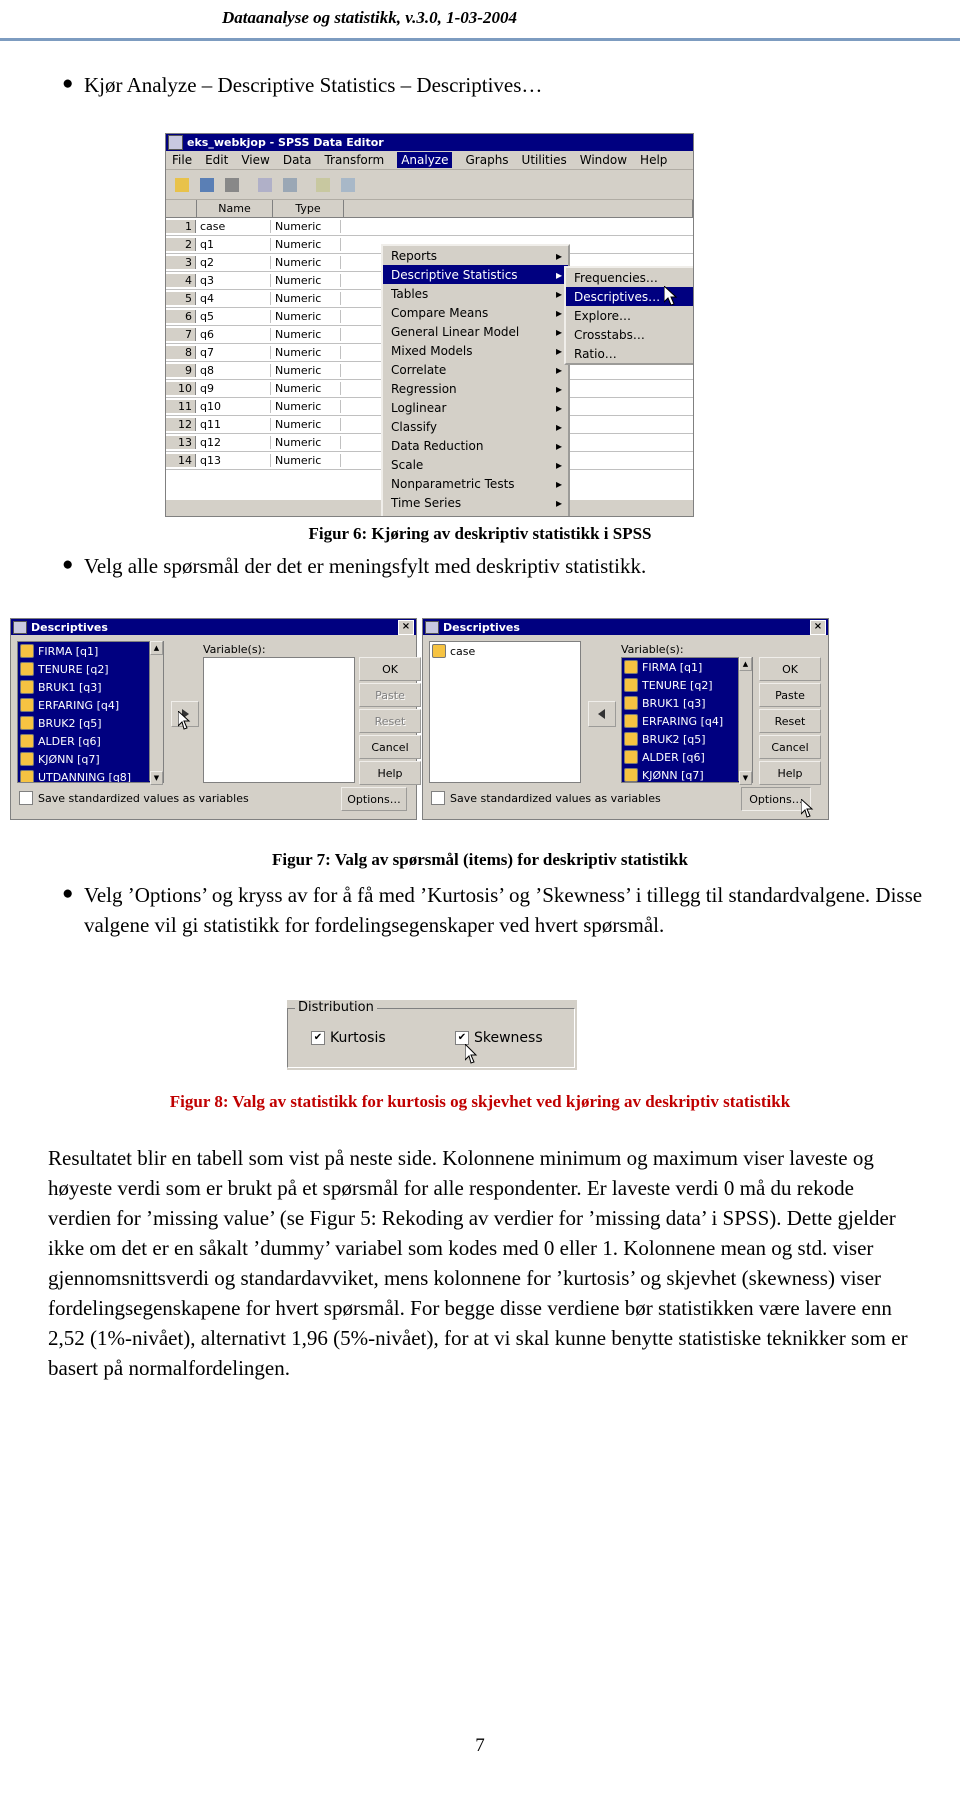  What do you see at coordinates (475, 502) in the screenshot?
I see `menu-item-time-series: Time Series ▸` at bounding box center [475, 502].